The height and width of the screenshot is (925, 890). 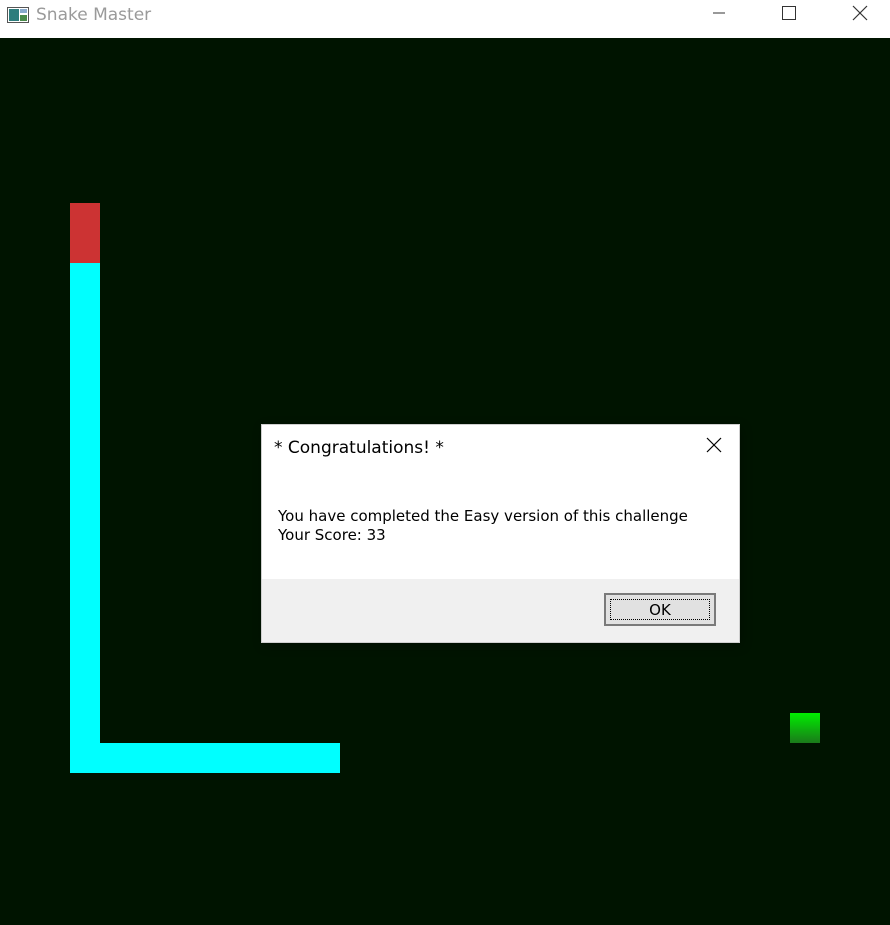 I want to click on ok-button-label: OK, so click(x=660, y=609).